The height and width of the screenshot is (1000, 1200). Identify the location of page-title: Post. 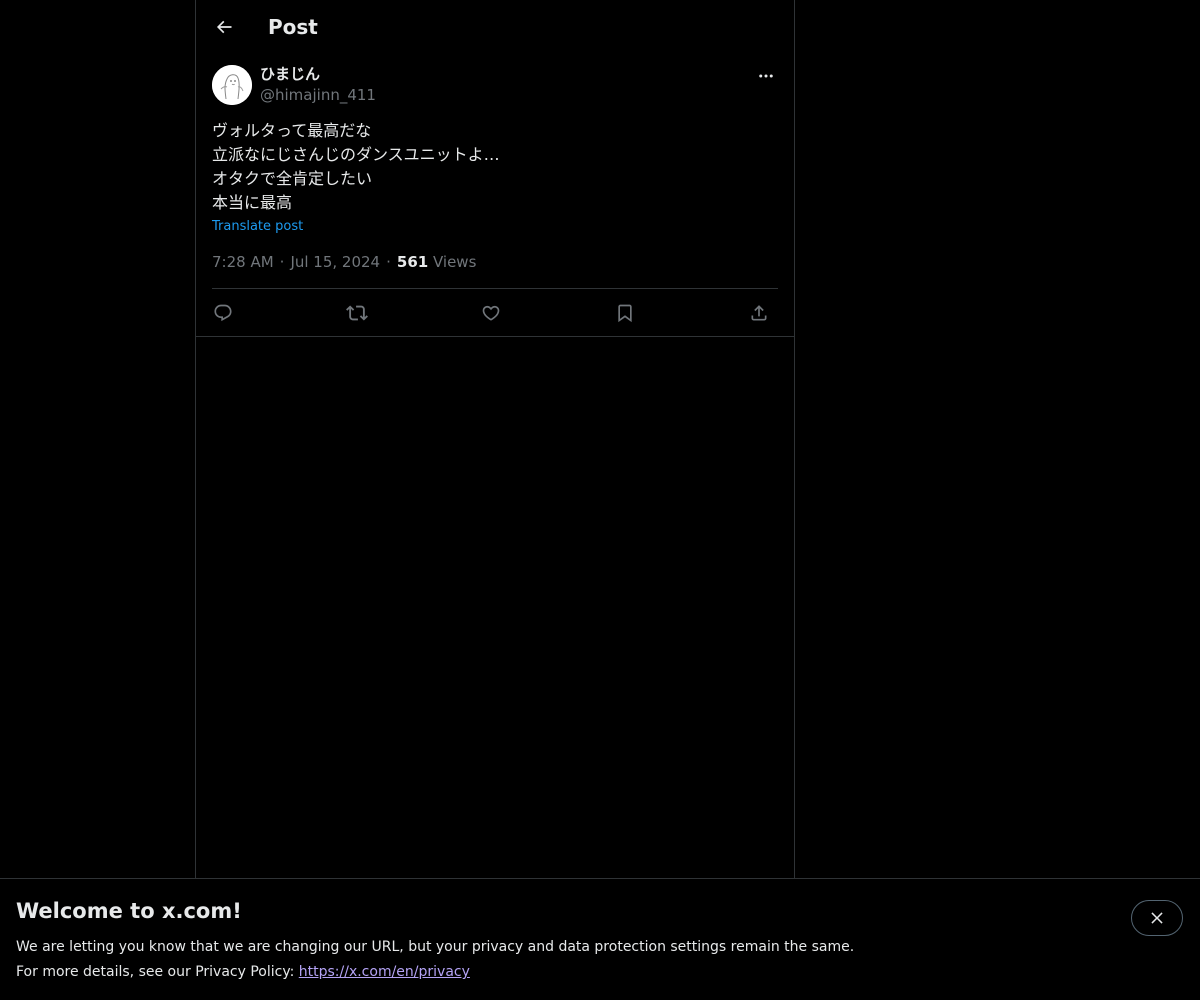
(293, 27).